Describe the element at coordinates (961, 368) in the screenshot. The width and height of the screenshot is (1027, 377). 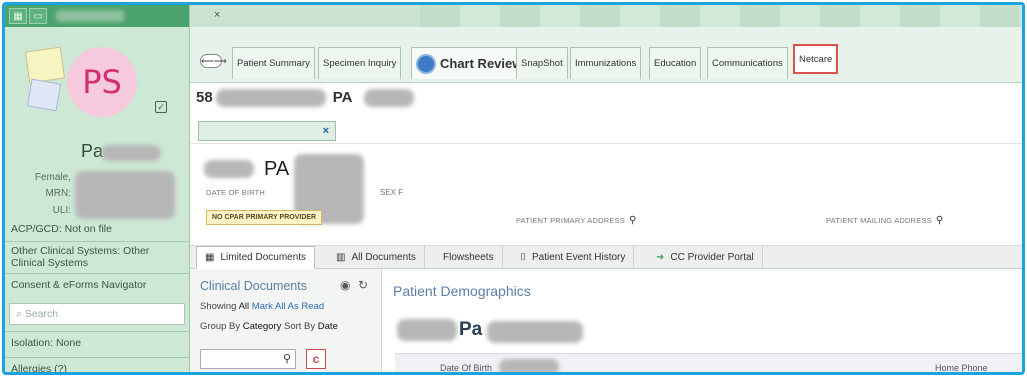
I see `home-phone-label: Home Phone` at that location.